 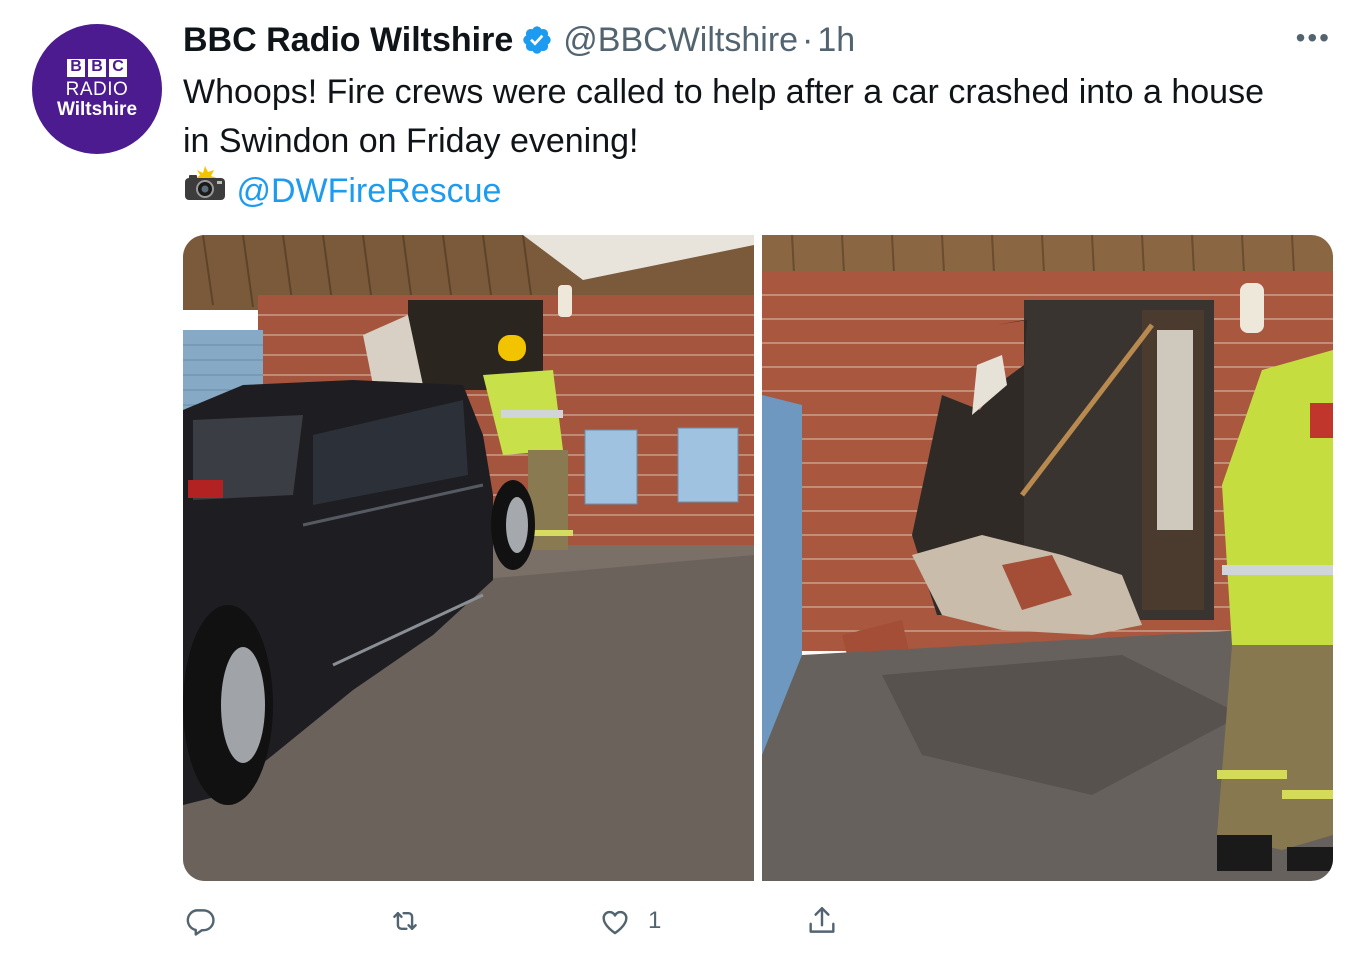 I want to click on display-name: BBC Radio Wiltshire, so click(x=348, y=40).